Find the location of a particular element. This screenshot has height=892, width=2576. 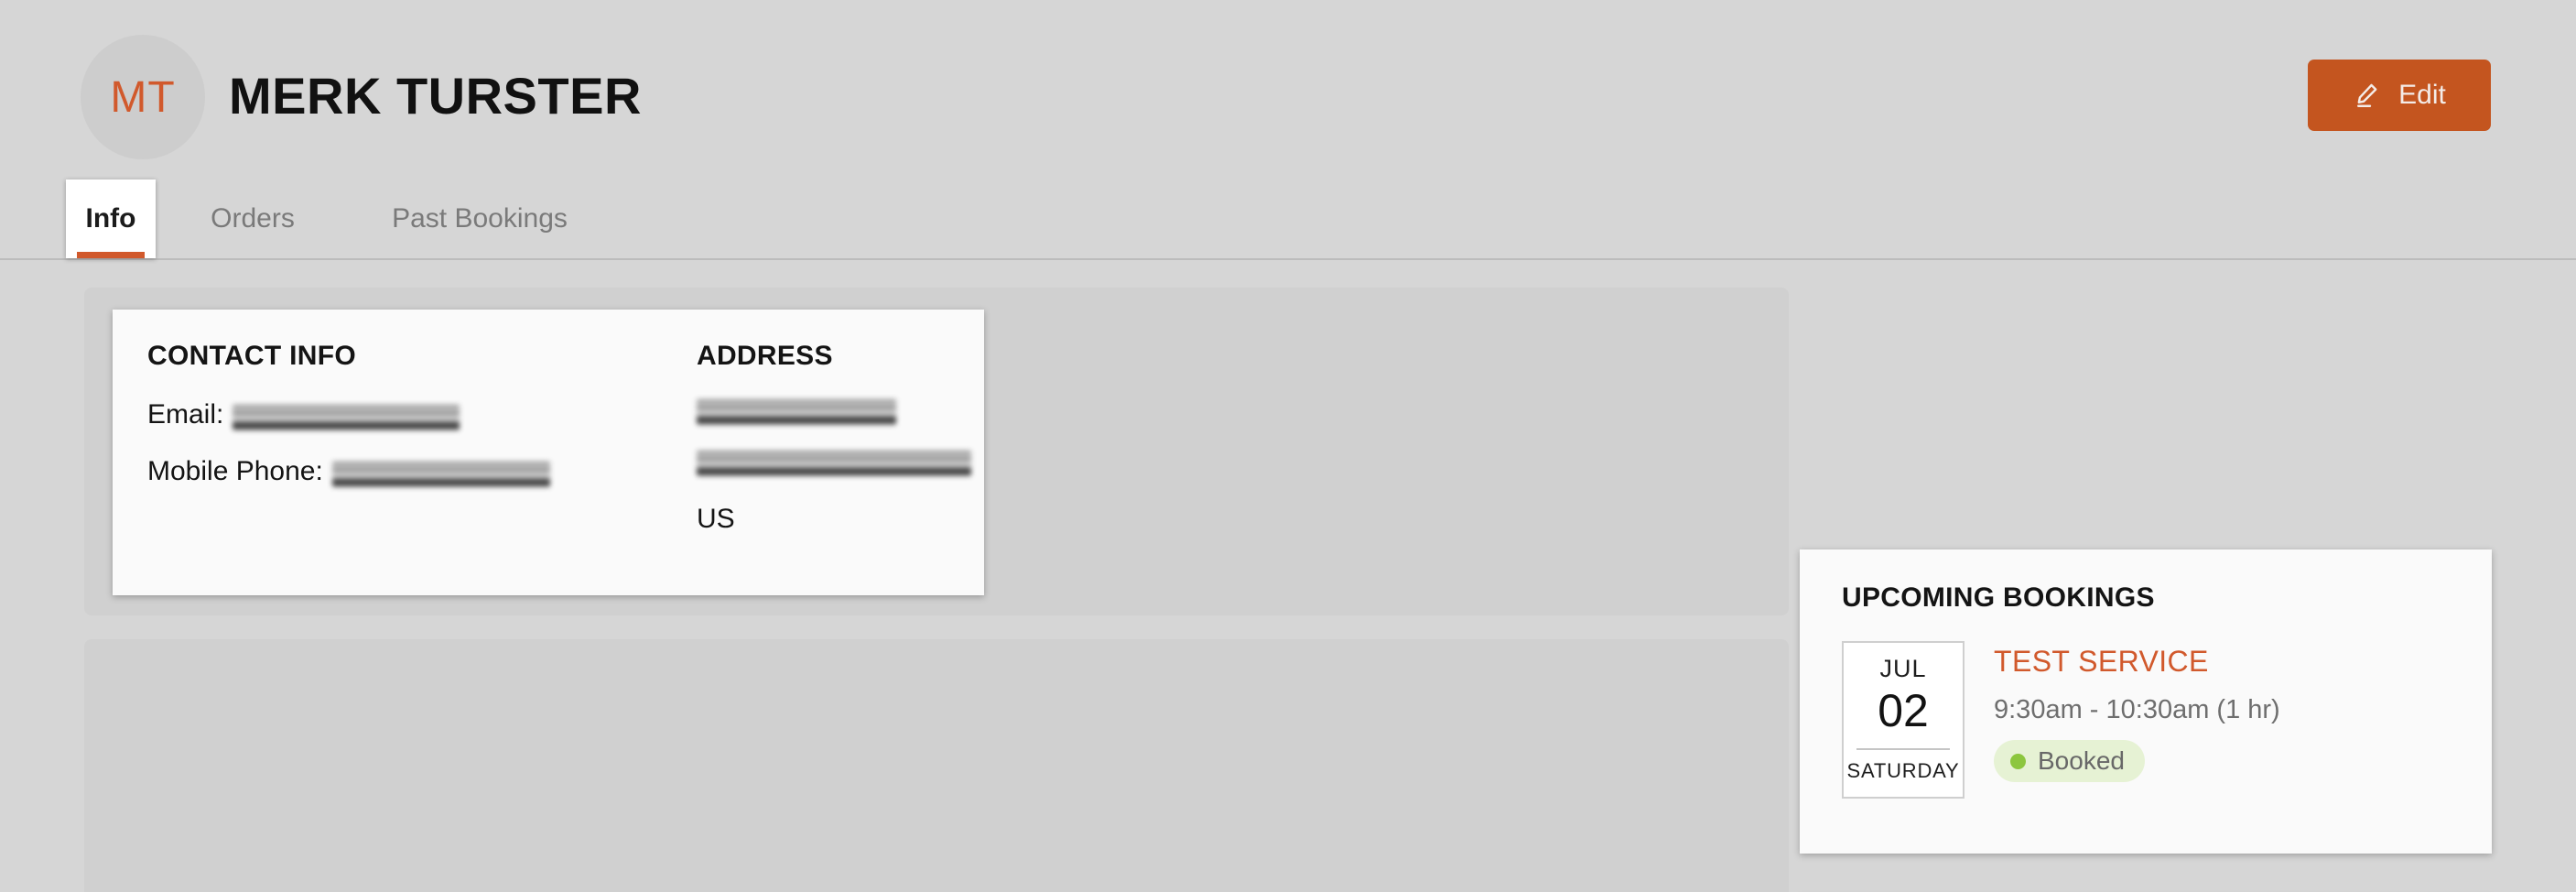

tab-bar: Info Orders Past Bookings is located at coordinates (1288, 219).